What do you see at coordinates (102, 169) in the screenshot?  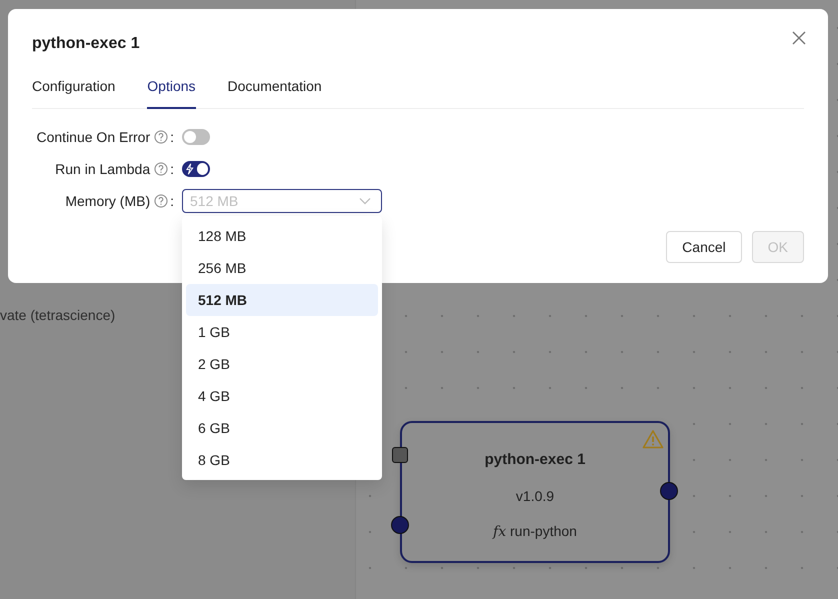 I see `field-label: Run in Lambda` at bounding box center [102, 169].